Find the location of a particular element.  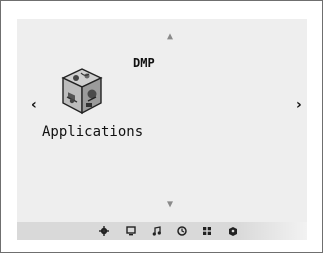

grid-icon is located at coordinates (207, 231).